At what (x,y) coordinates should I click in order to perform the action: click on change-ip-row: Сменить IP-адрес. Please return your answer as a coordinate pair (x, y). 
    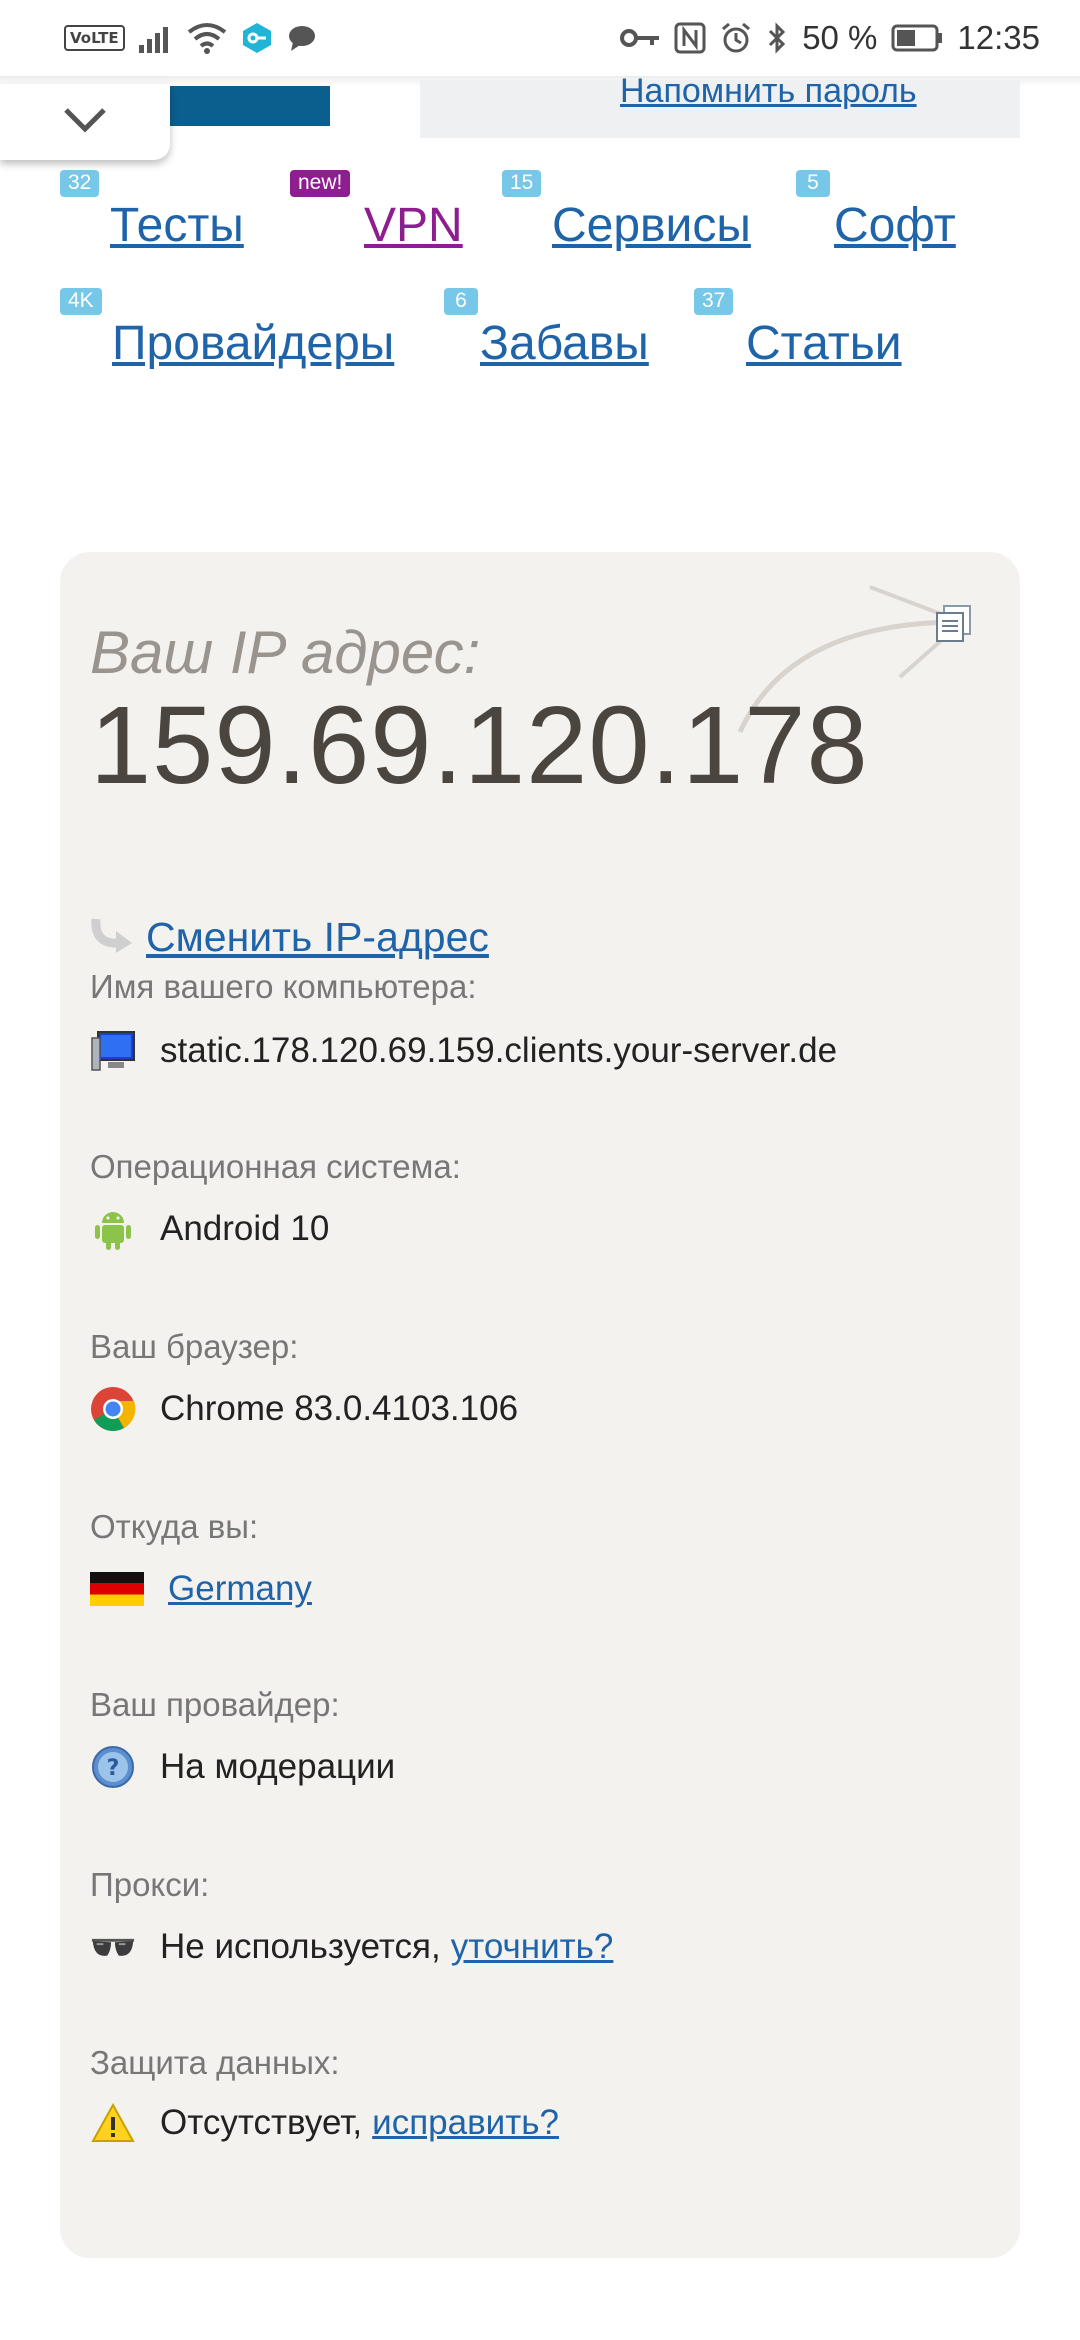
    Looking at the image, I should click on (289, 937).